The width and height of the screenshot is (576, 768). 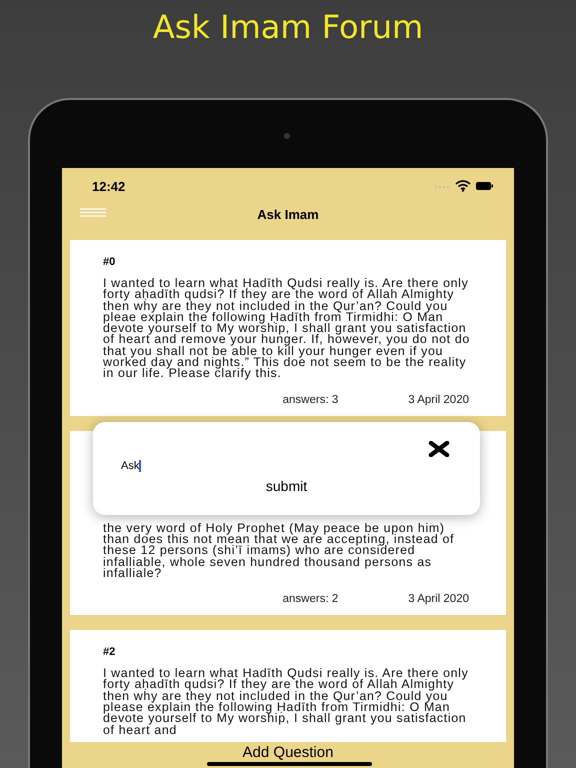 What do you see at coordinates (287, 136) in the screenshot?
I see `camera-icon` at bounding box center [287, 136].